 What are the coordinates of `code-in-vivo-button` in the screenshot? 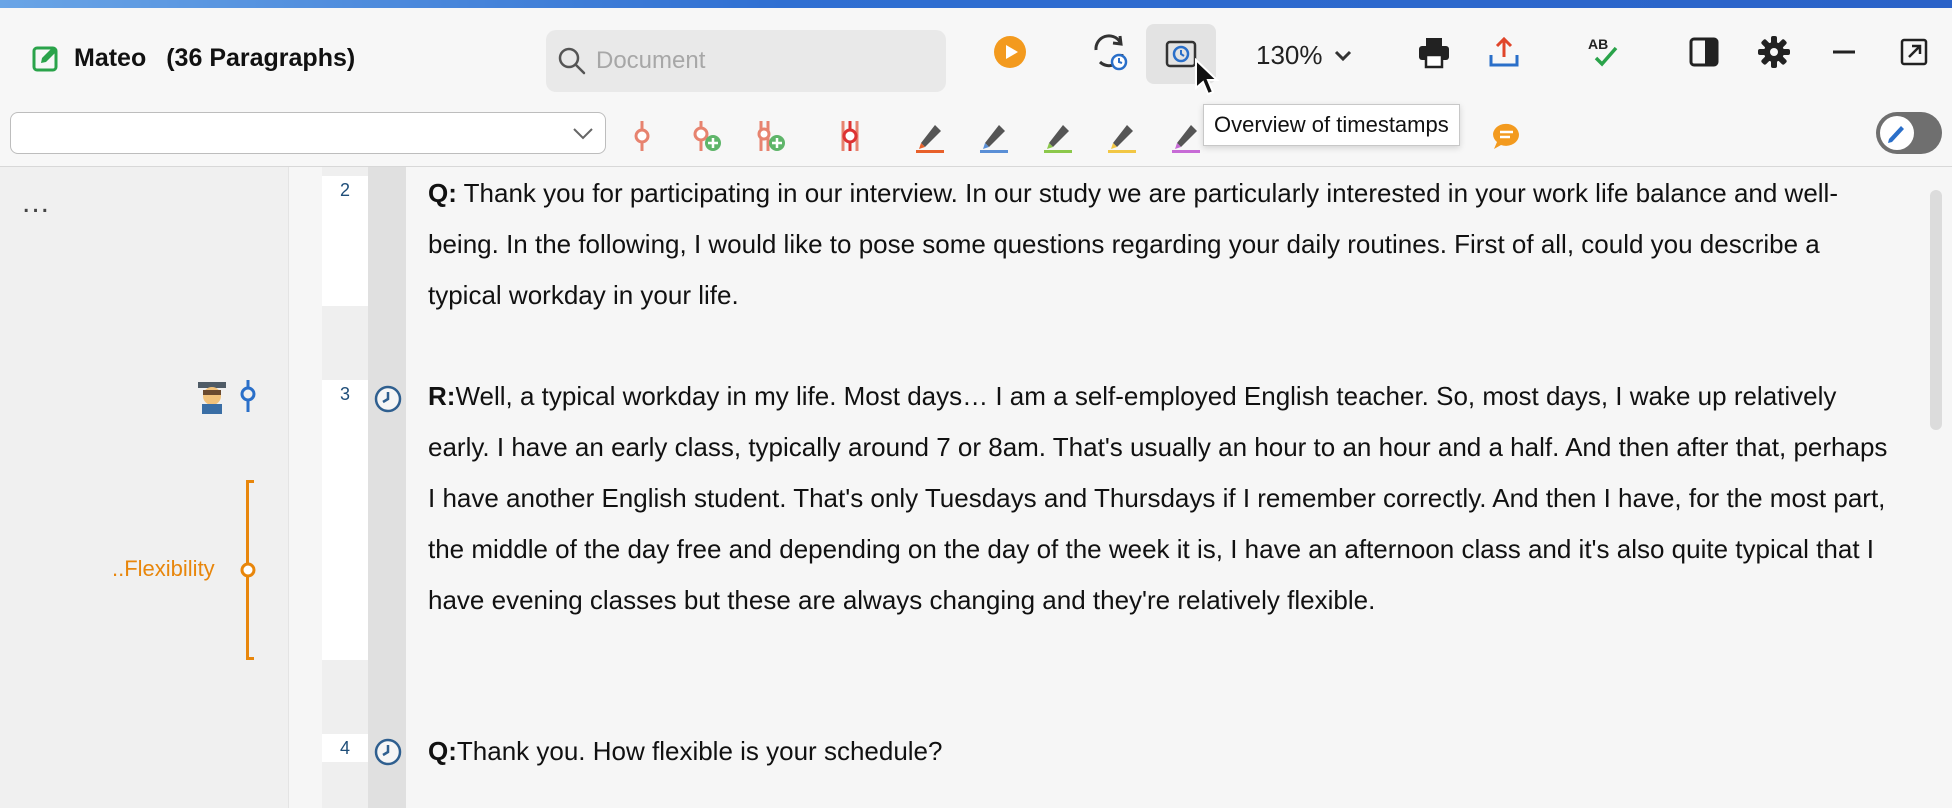 It's located at (770, 136).